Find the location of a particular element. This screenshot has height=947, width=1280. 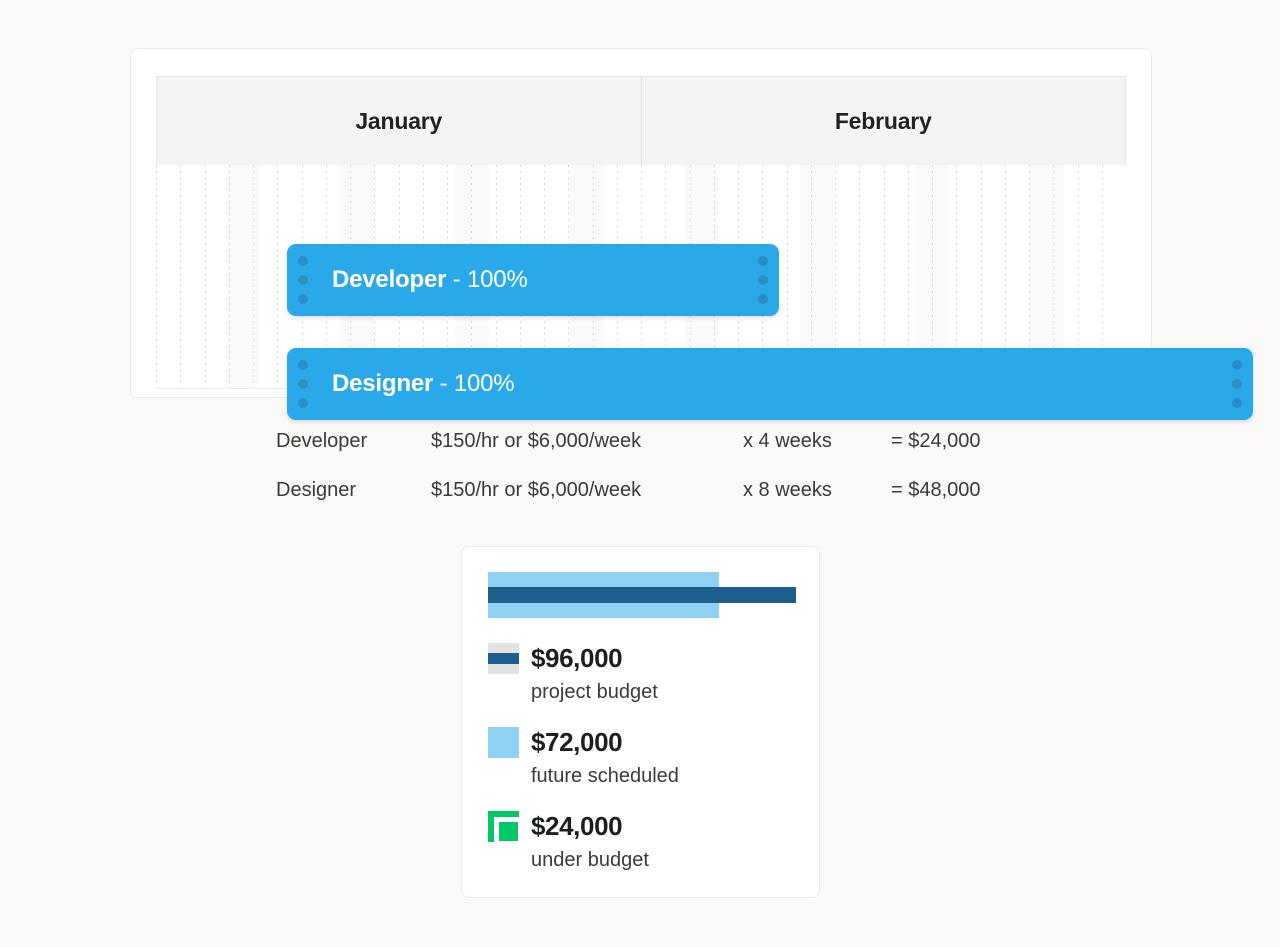

task-bar-label: Designer - 100% is located at coordinates (423, 384).